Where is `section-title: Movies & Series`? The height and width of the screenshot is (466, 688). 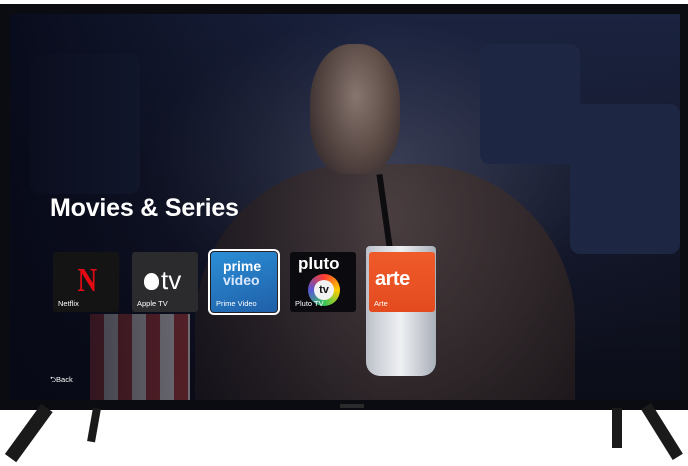 section-title: Movies & Series is located at coordinates (144, 208).